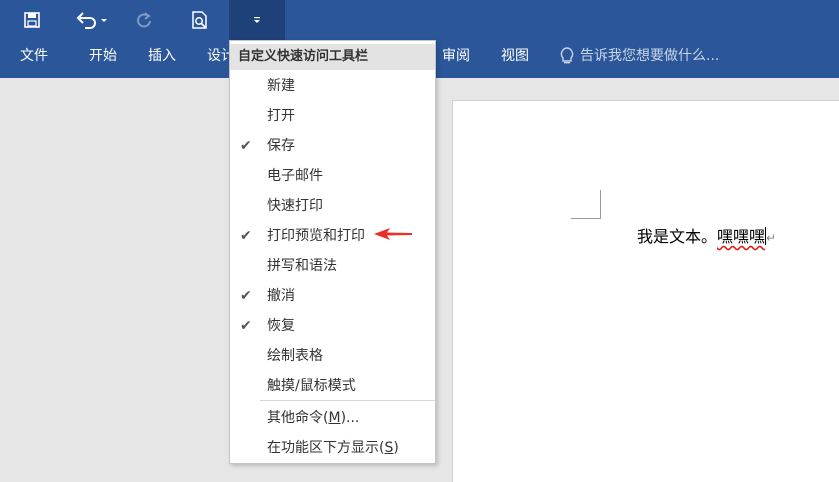  What do you see at coordinates (567, 55) in the screenshot?
I see `lightbulb-icon` at bounding box center [567, 55].